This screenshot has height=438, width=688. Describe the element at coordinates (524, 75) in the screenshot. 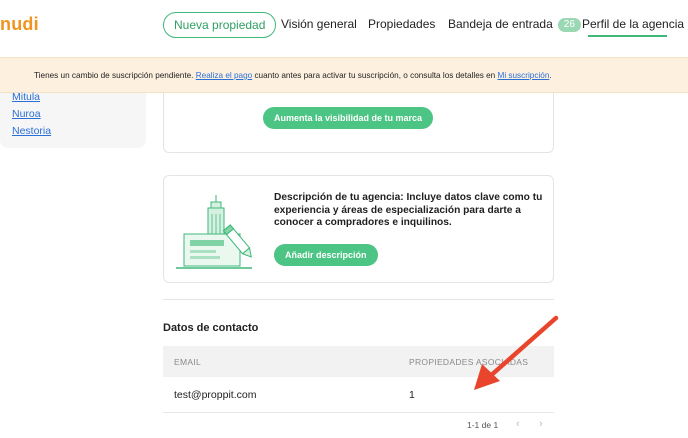

I see `my-subscription-link: Mi suscripción` at that location.